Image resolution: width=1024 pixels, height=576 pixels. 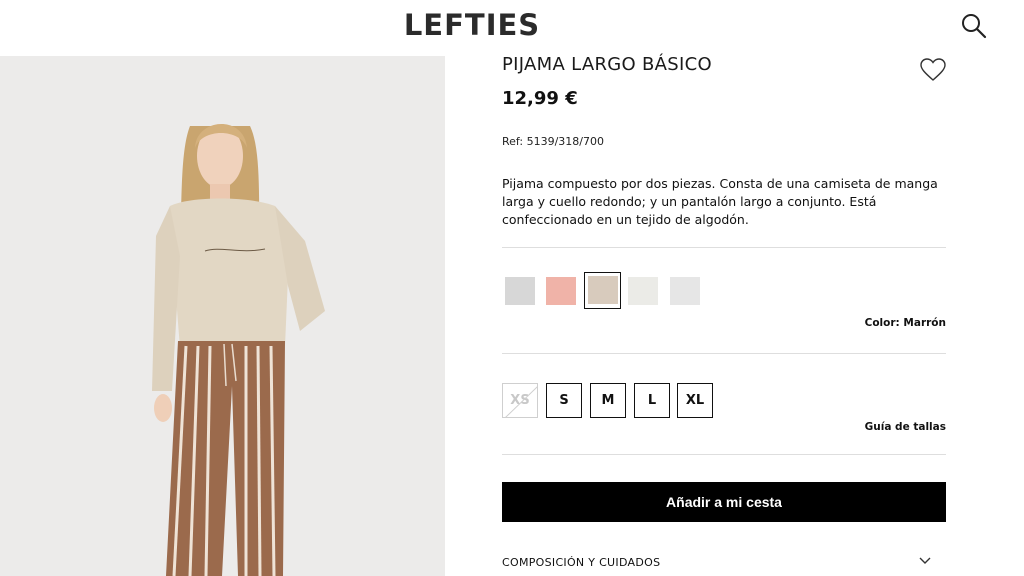 I want to click on chevron-down-icon, so click(x=925, y=561).